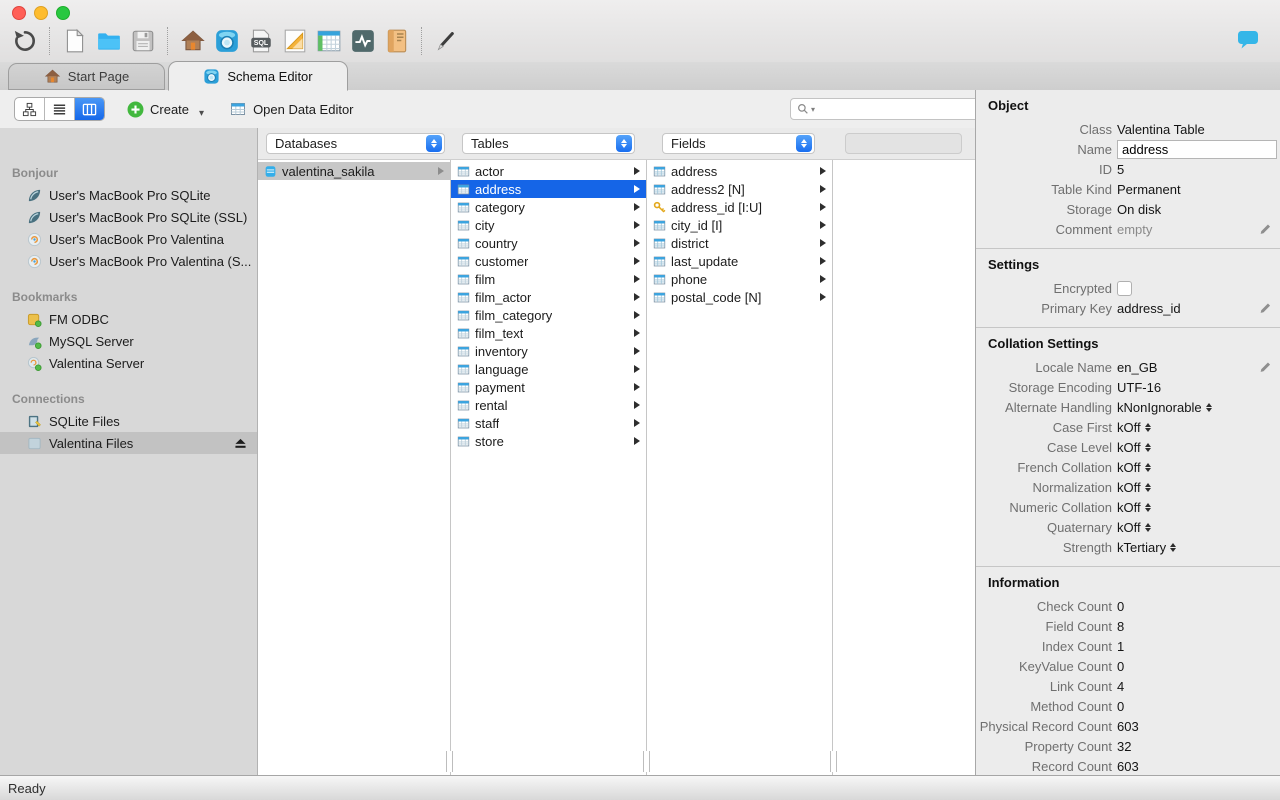 This screenshot has width=1280, height=800. Describe the element at coordinates (34, 443) in the screenshot. I see `valentina-files-icon` at that location.